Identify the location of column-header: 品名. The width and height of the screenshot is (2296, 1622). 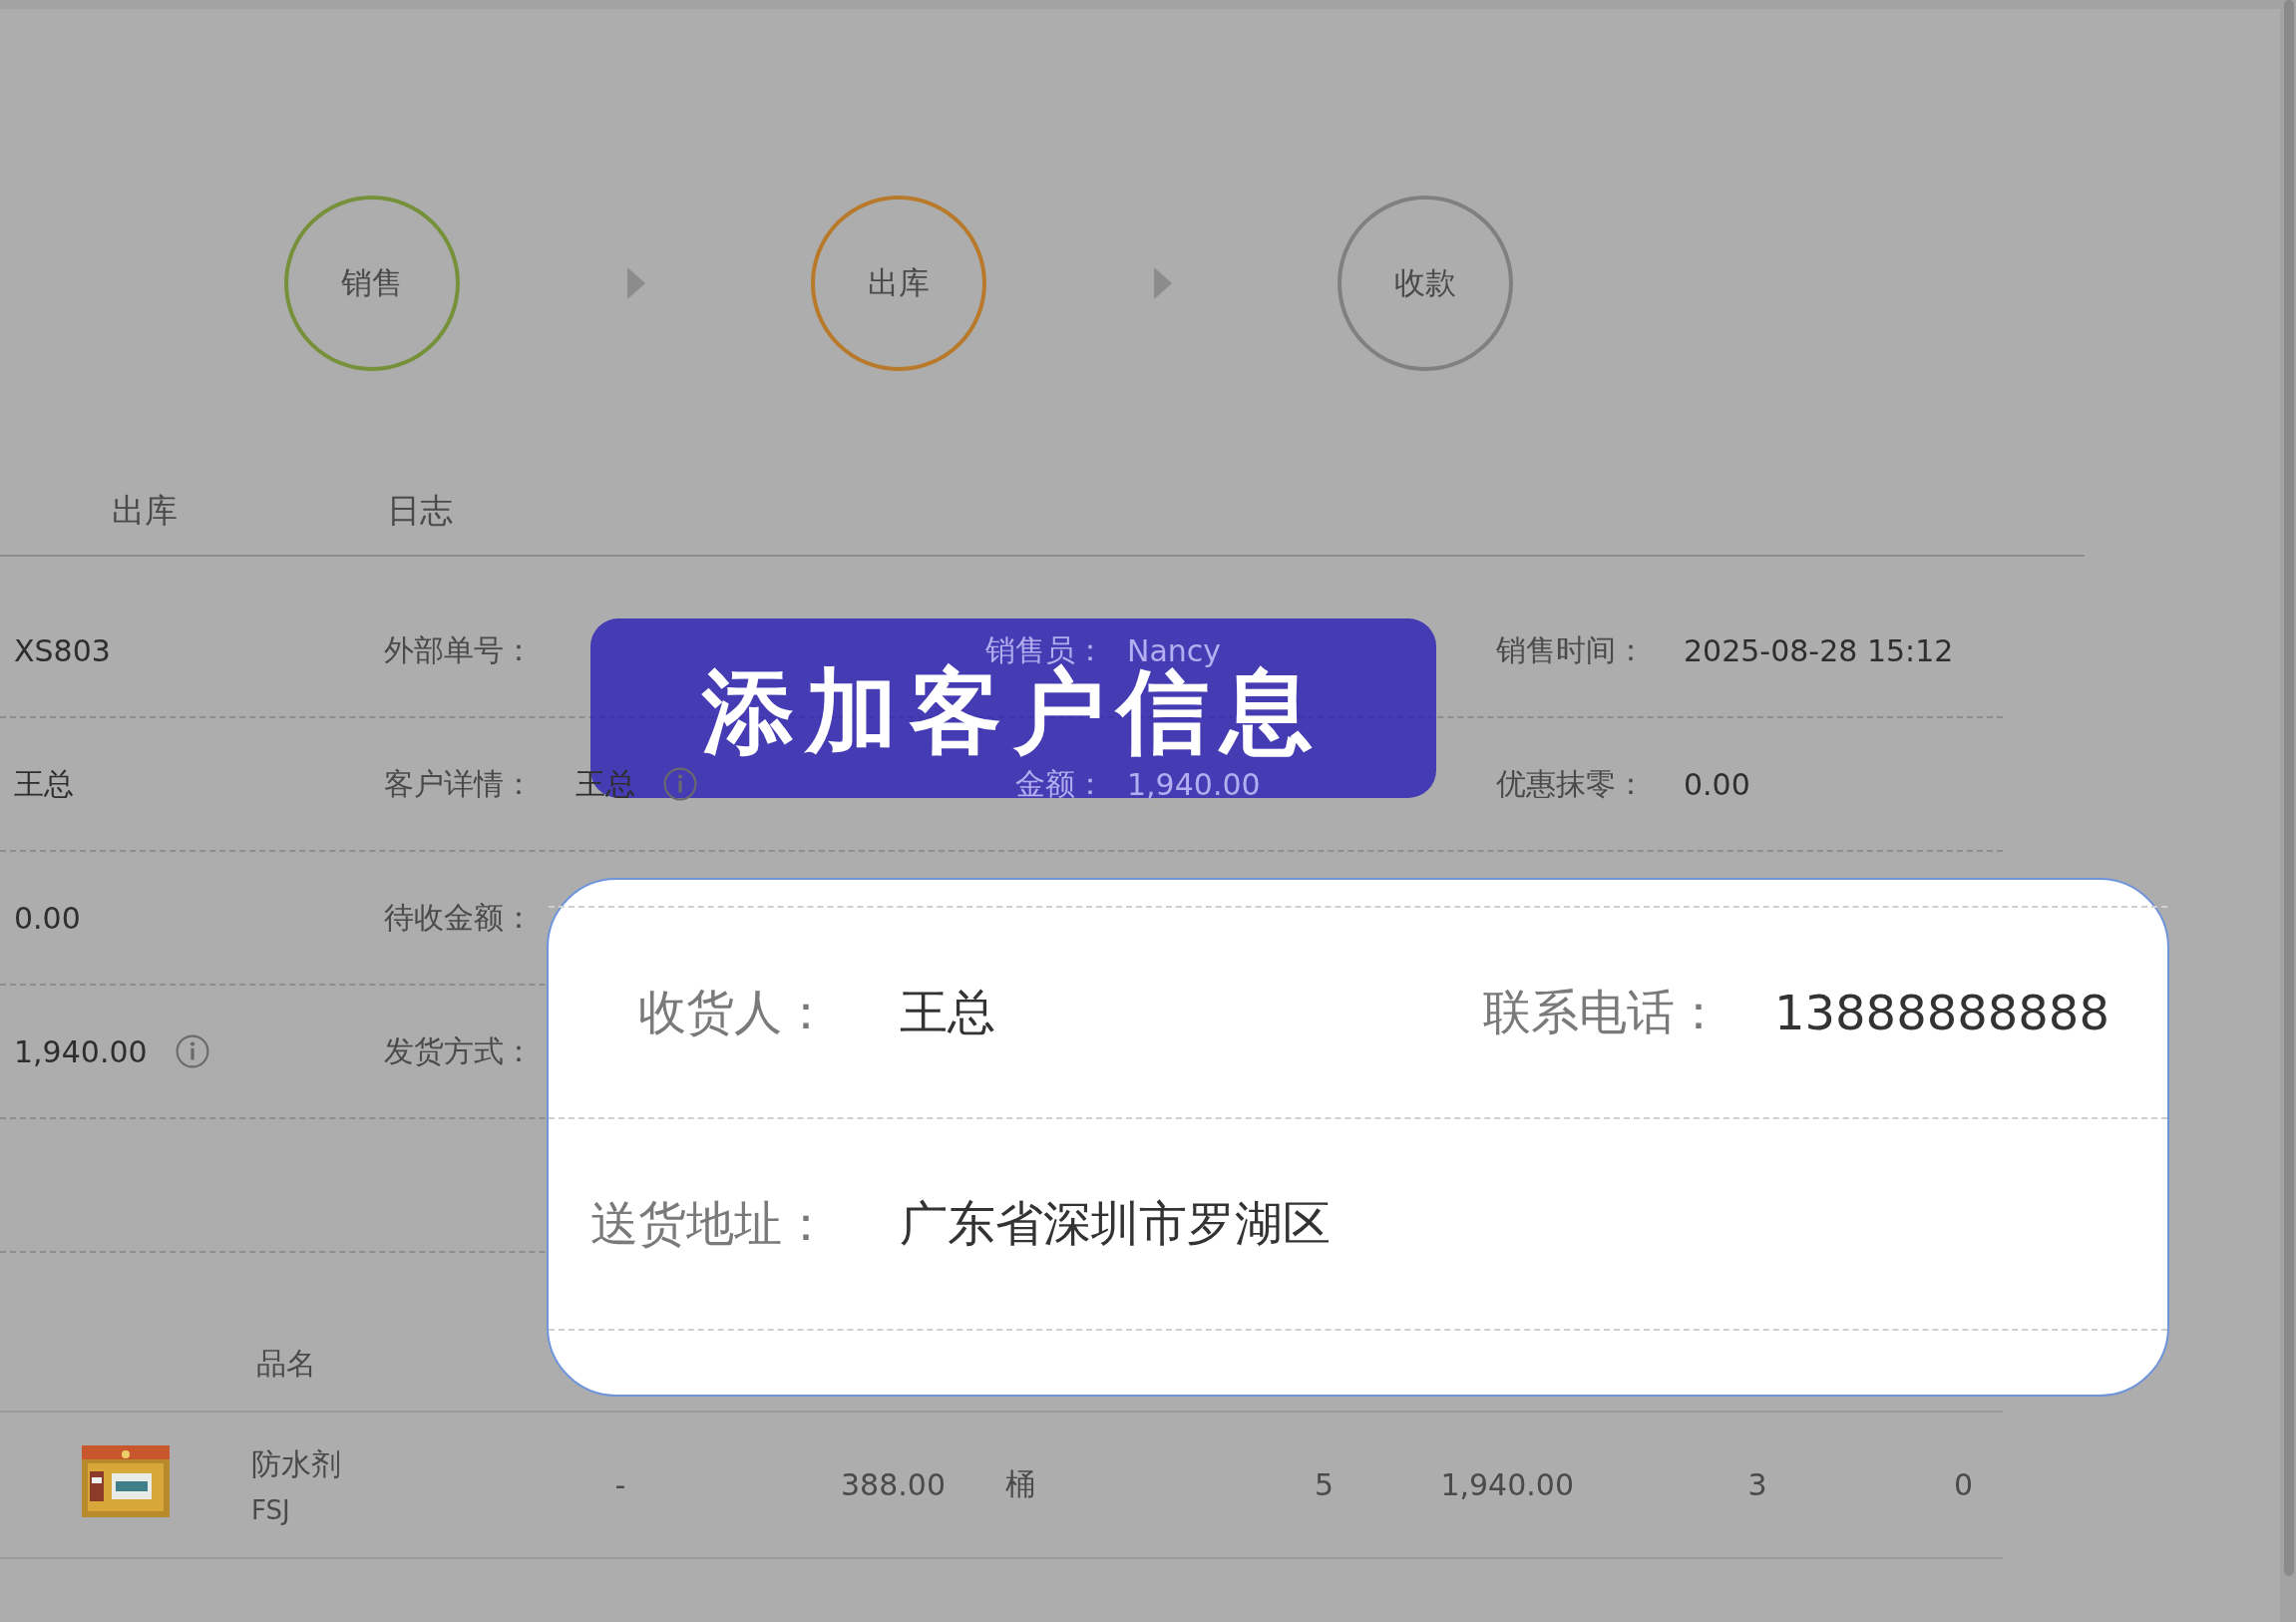
(286, 1364).